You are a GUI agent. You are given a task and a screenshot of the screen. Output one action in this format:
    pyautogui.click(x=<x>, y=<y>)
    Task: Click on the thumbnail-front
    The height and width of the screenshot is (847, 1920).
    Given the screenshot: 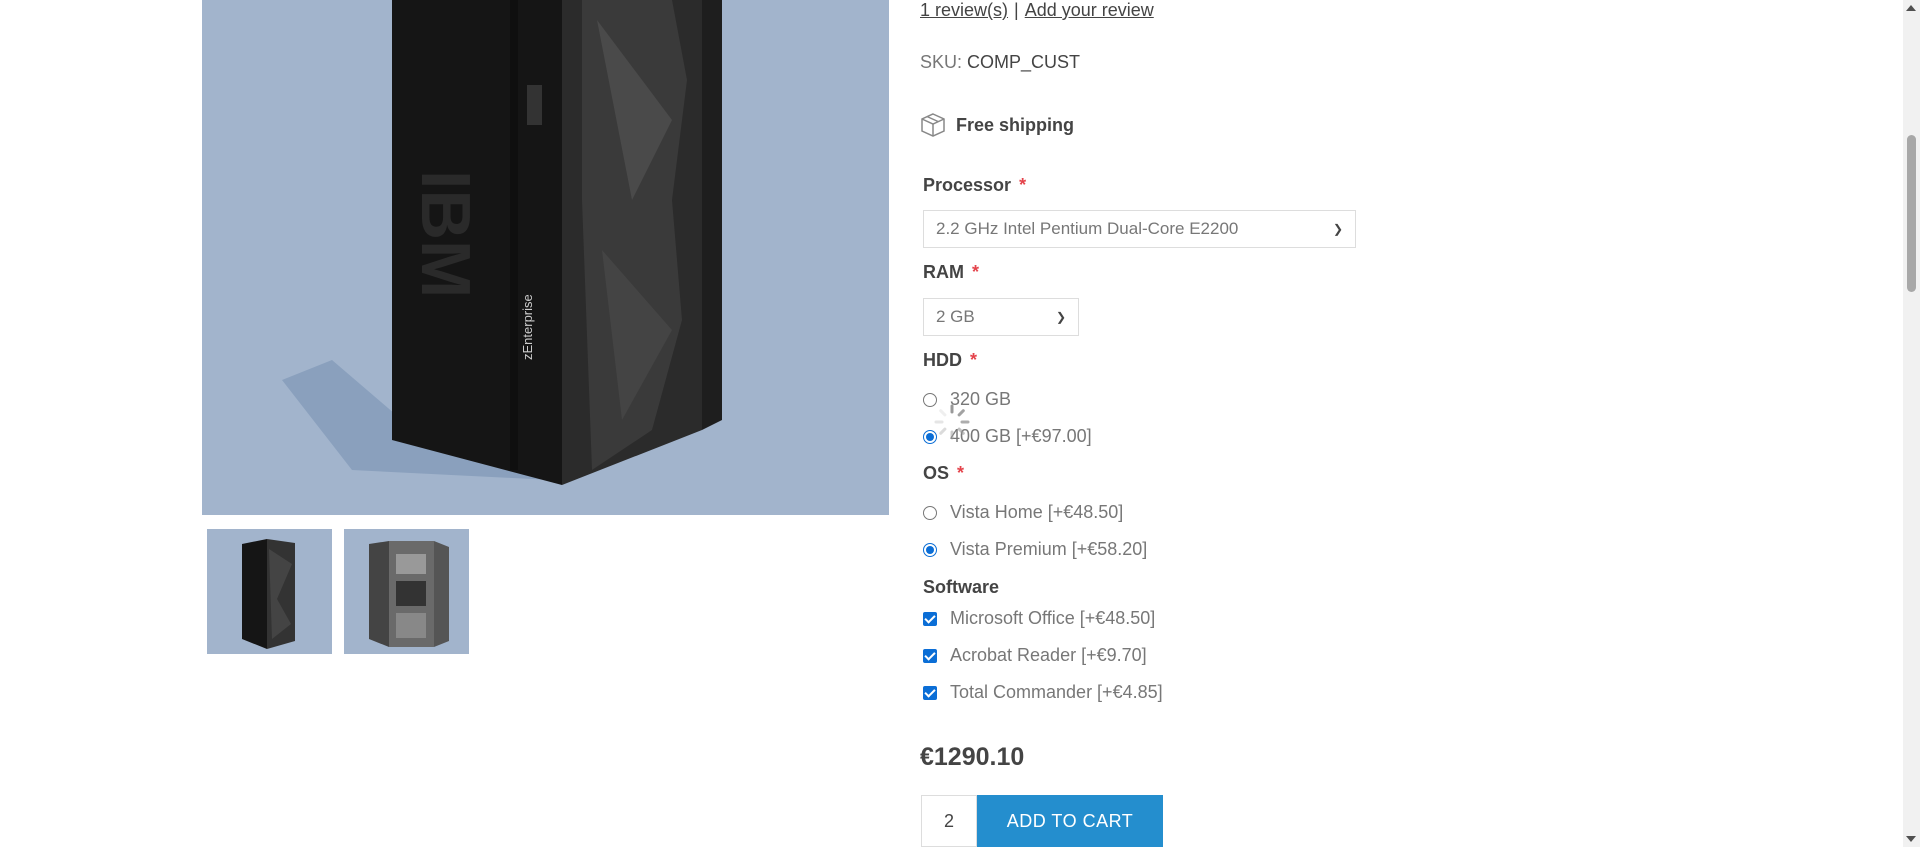 What is the action you would take?
    pyautogui.click(x=269, y=591)
    